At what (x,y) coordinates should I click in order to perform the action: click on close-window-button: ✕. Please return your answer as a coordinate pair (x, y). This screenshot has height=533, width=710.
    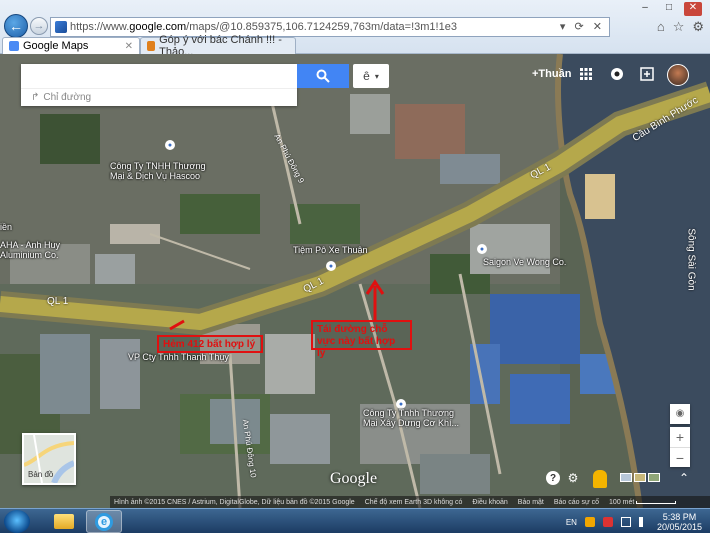
    Looking at the image, I should click on (693, 9).